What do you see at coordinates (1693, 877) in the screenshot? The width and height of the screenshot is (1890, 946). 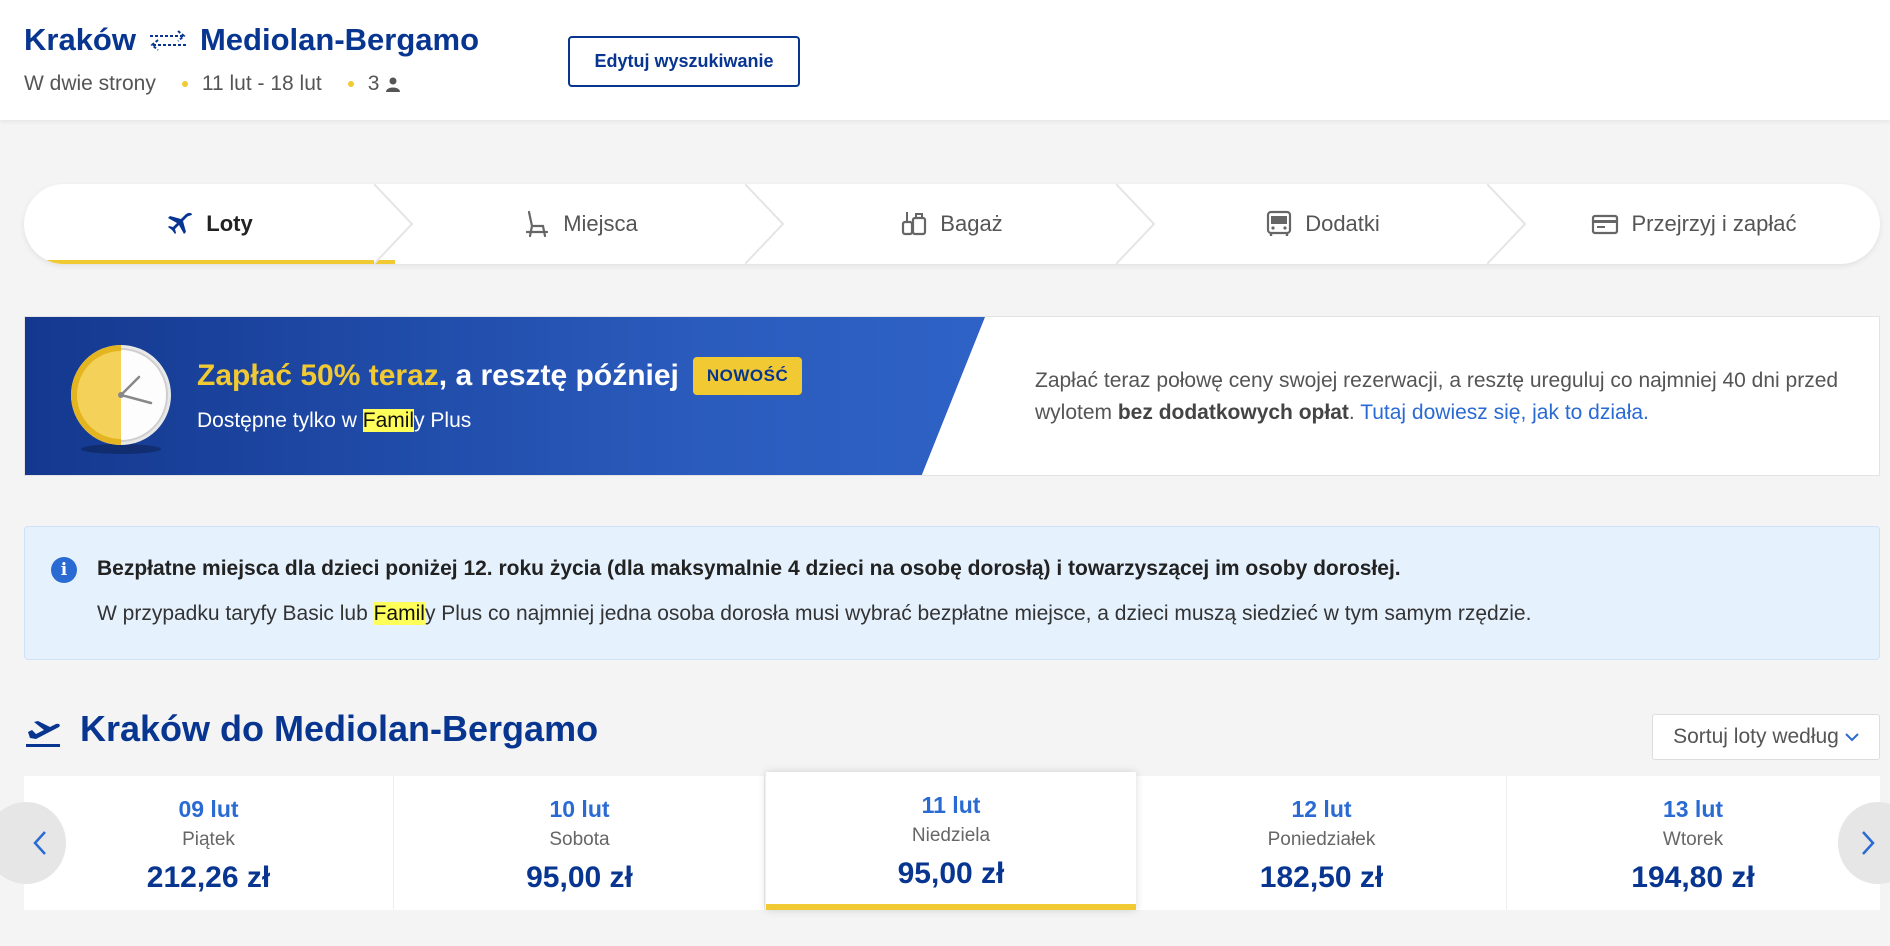 I see `price-label: 194,80 zł` at bounding box center [1693, 877].